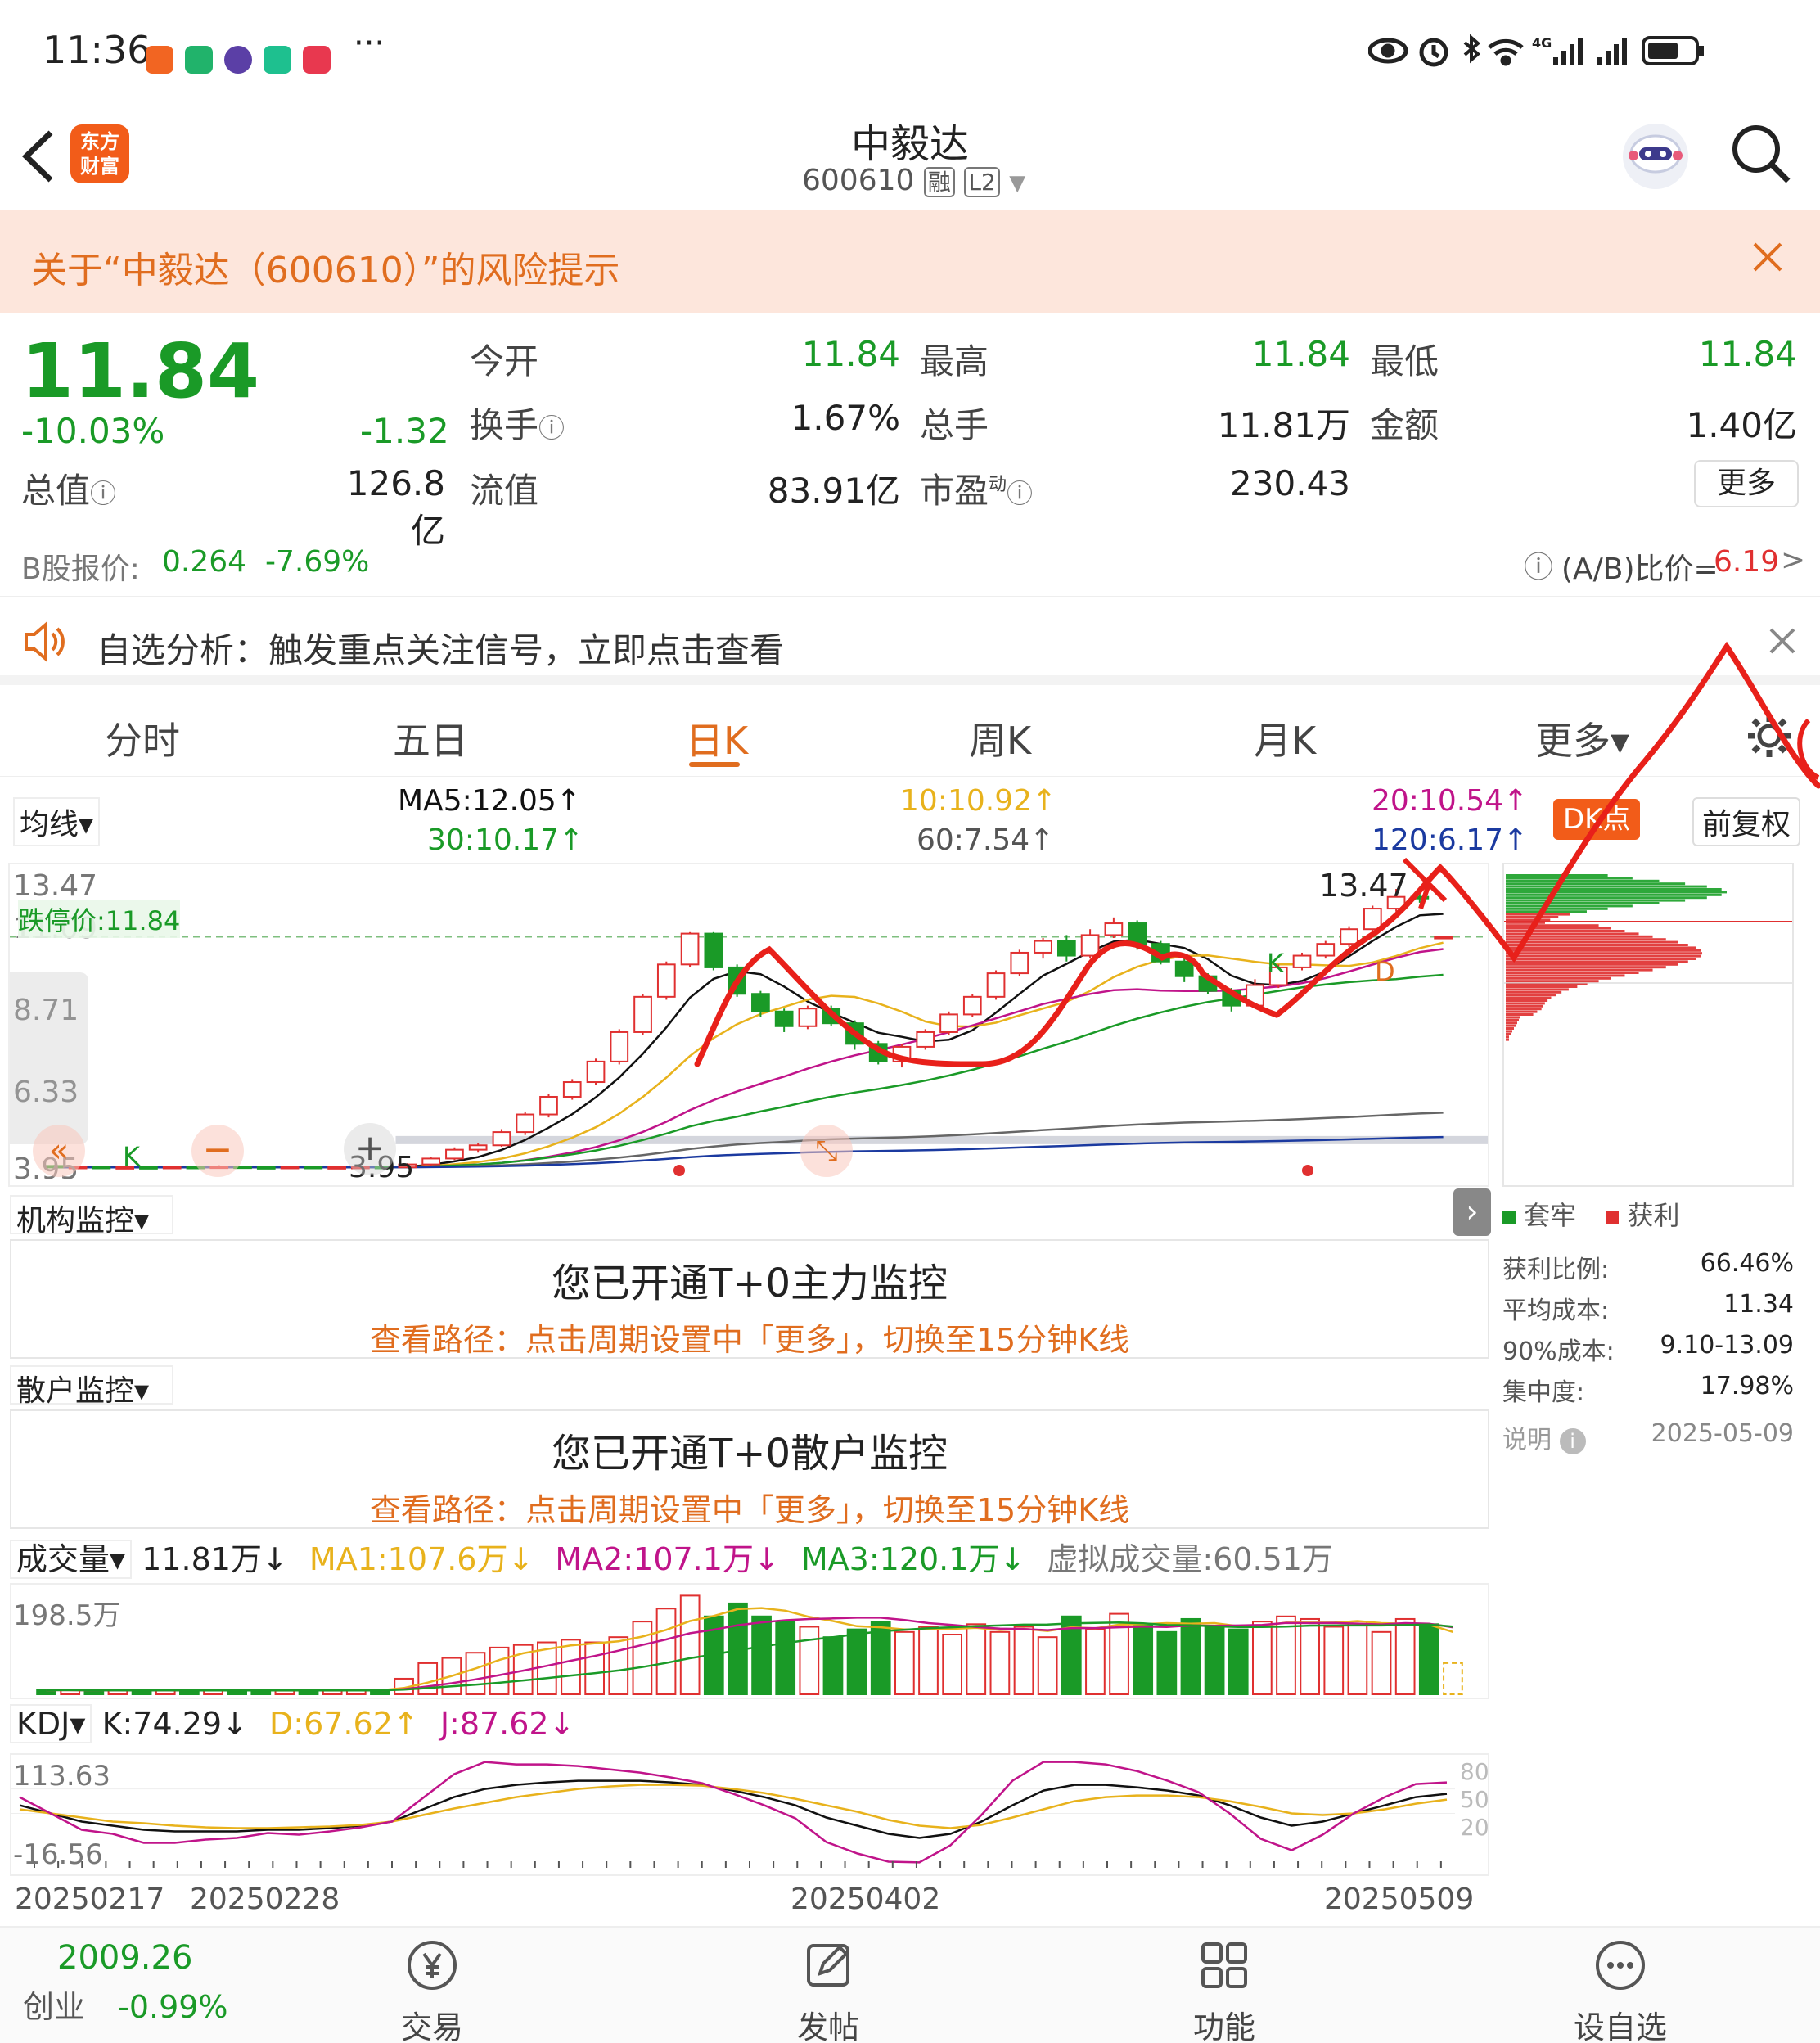  What do you see at coordinates (749, 1340) in the screenshot?
I see `institution-path: 查看路径：点击周期设置中「更多」，切换至15分钟K线` at bounding box center [749, 1340].